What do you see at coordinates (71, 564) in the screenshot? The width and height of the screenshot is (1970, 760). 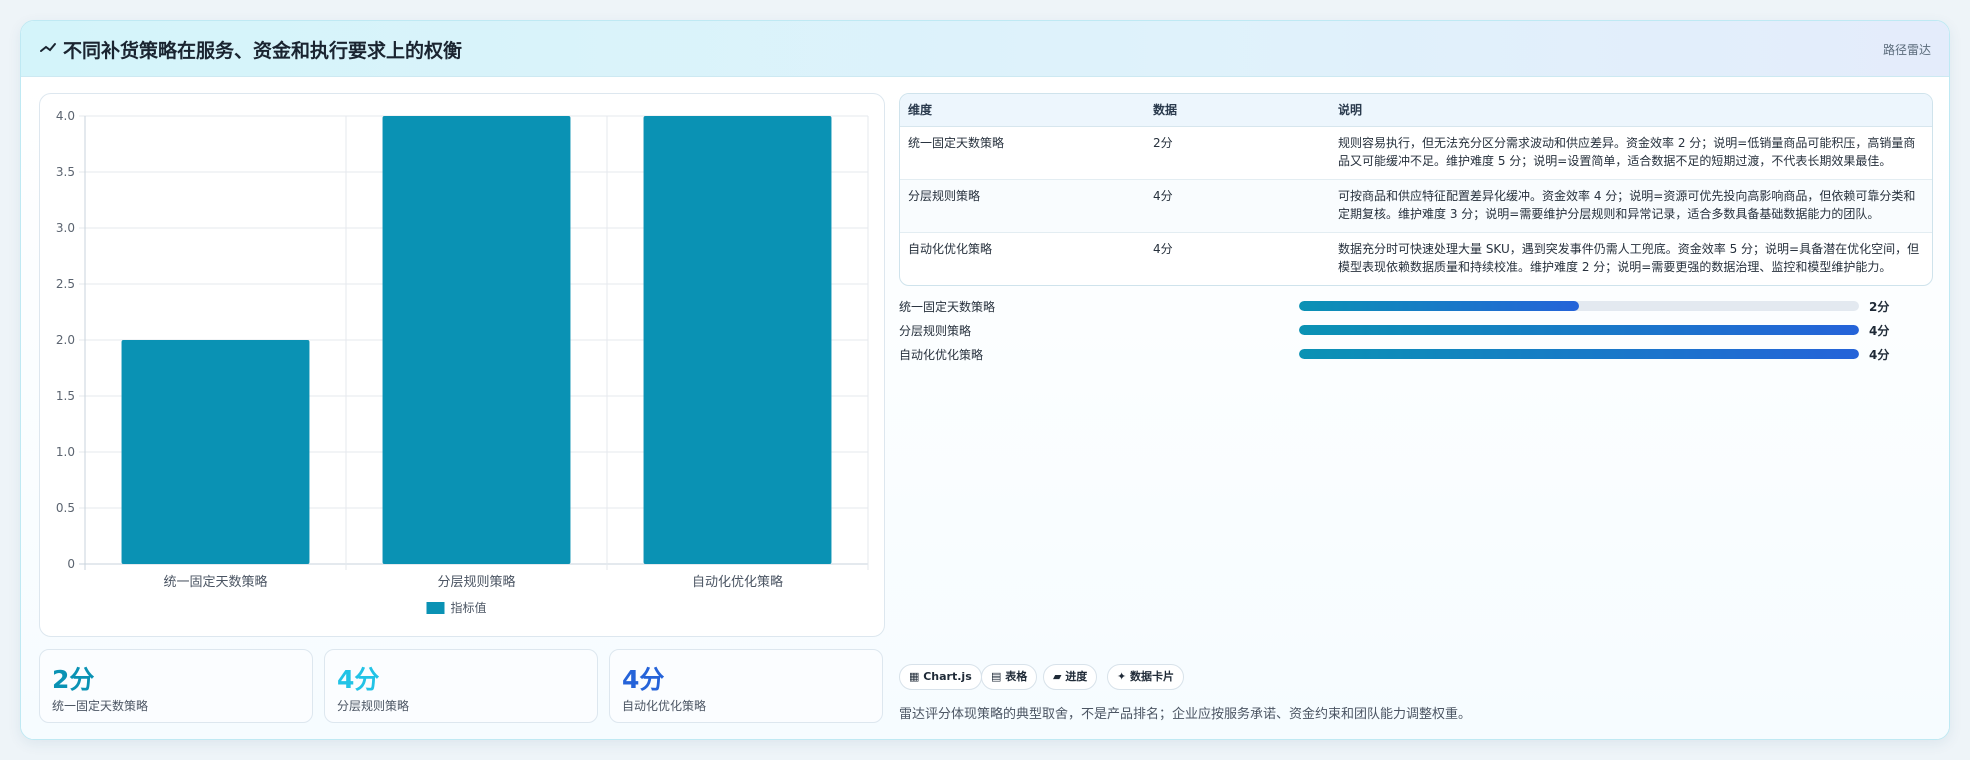 I see `y-tick-label: 0` at bounding box center [71, 564].